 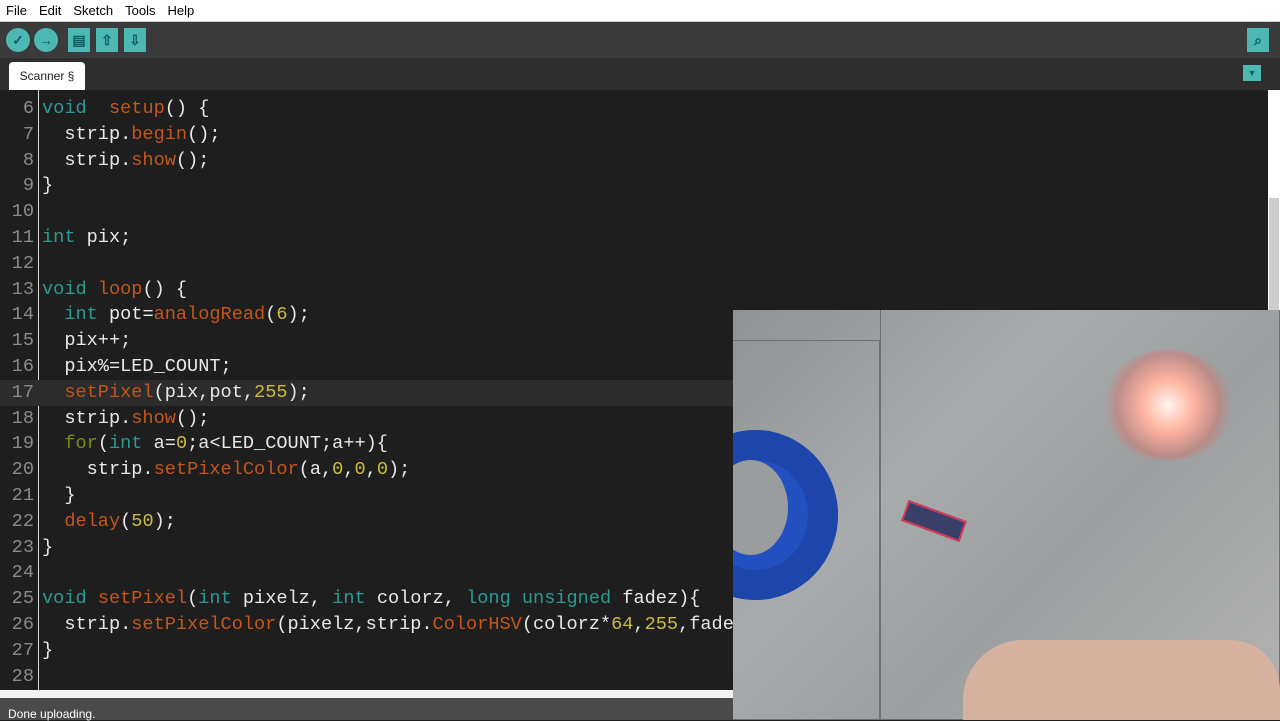 I want to click on code-token: 6, so click(x=282, y=315).